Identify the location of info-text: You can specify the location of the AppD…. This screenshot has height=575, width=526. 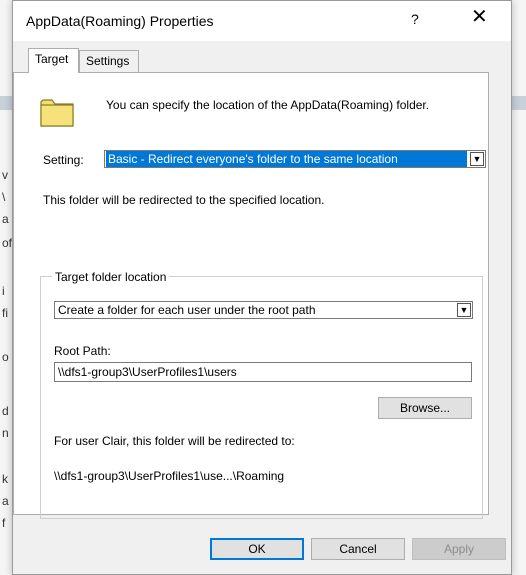
(268, 105).